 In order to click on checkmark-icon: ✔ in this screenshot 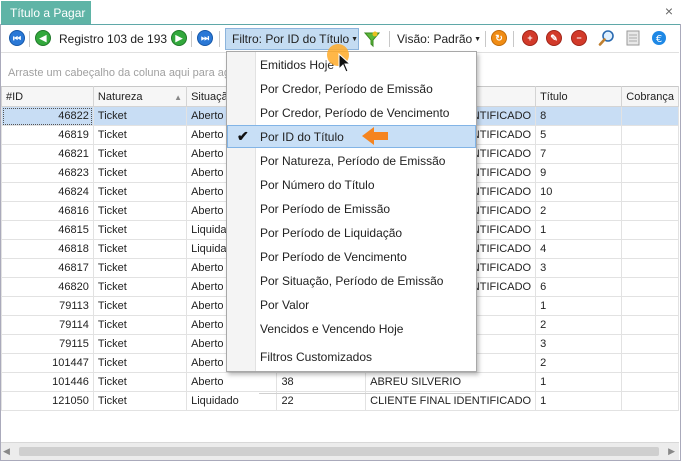, I will do `click(243, 136)`.